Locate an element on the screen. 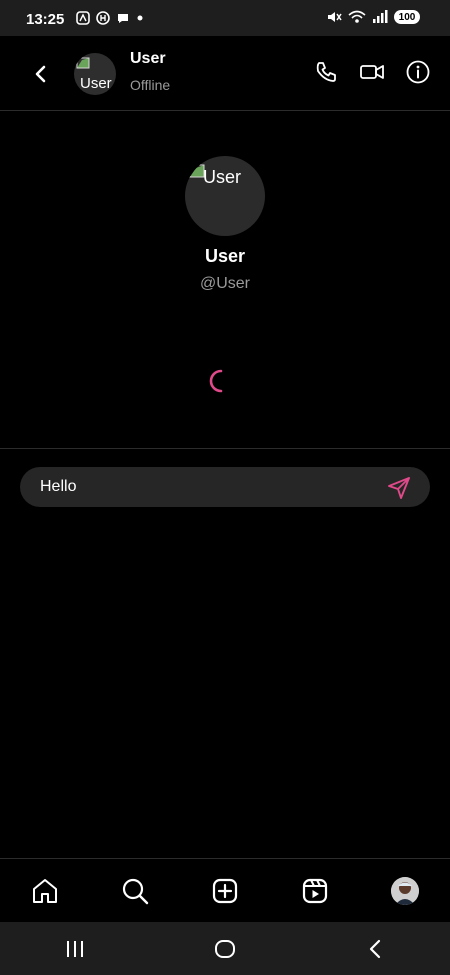 This screenshot has width=450, height=975. nav-search-button is located at coordinates (135, 891).